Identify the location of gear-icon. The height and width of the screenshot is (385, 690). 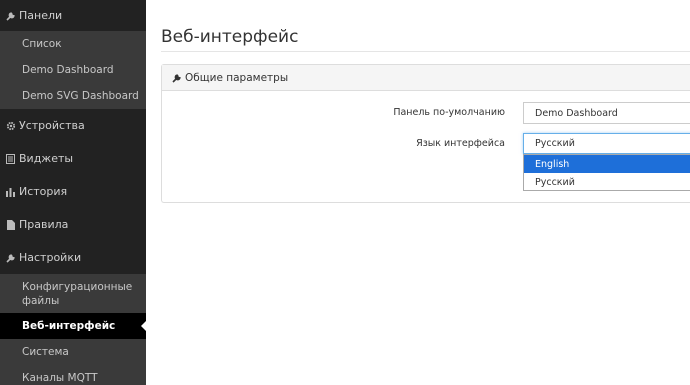
(10, 126).